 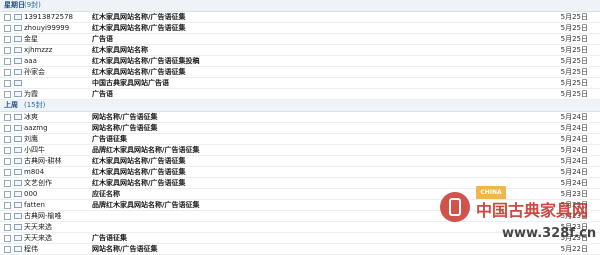 I want to click on mail-row: 金星 广告语 5月25日, so click(x=300, y=39).